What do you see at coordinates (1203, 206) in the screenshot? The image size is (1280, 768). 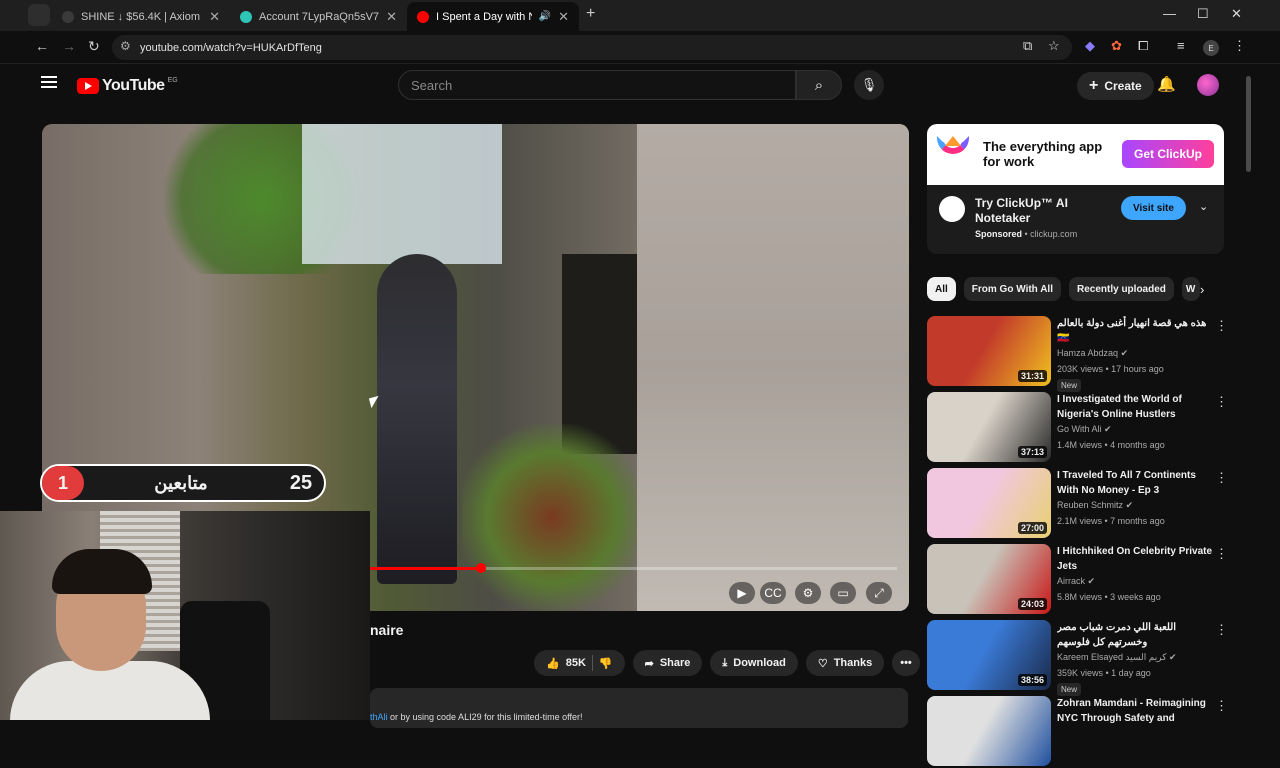 I see `chevron-down-icon: ⌄` at bounding box center [1203, 206].